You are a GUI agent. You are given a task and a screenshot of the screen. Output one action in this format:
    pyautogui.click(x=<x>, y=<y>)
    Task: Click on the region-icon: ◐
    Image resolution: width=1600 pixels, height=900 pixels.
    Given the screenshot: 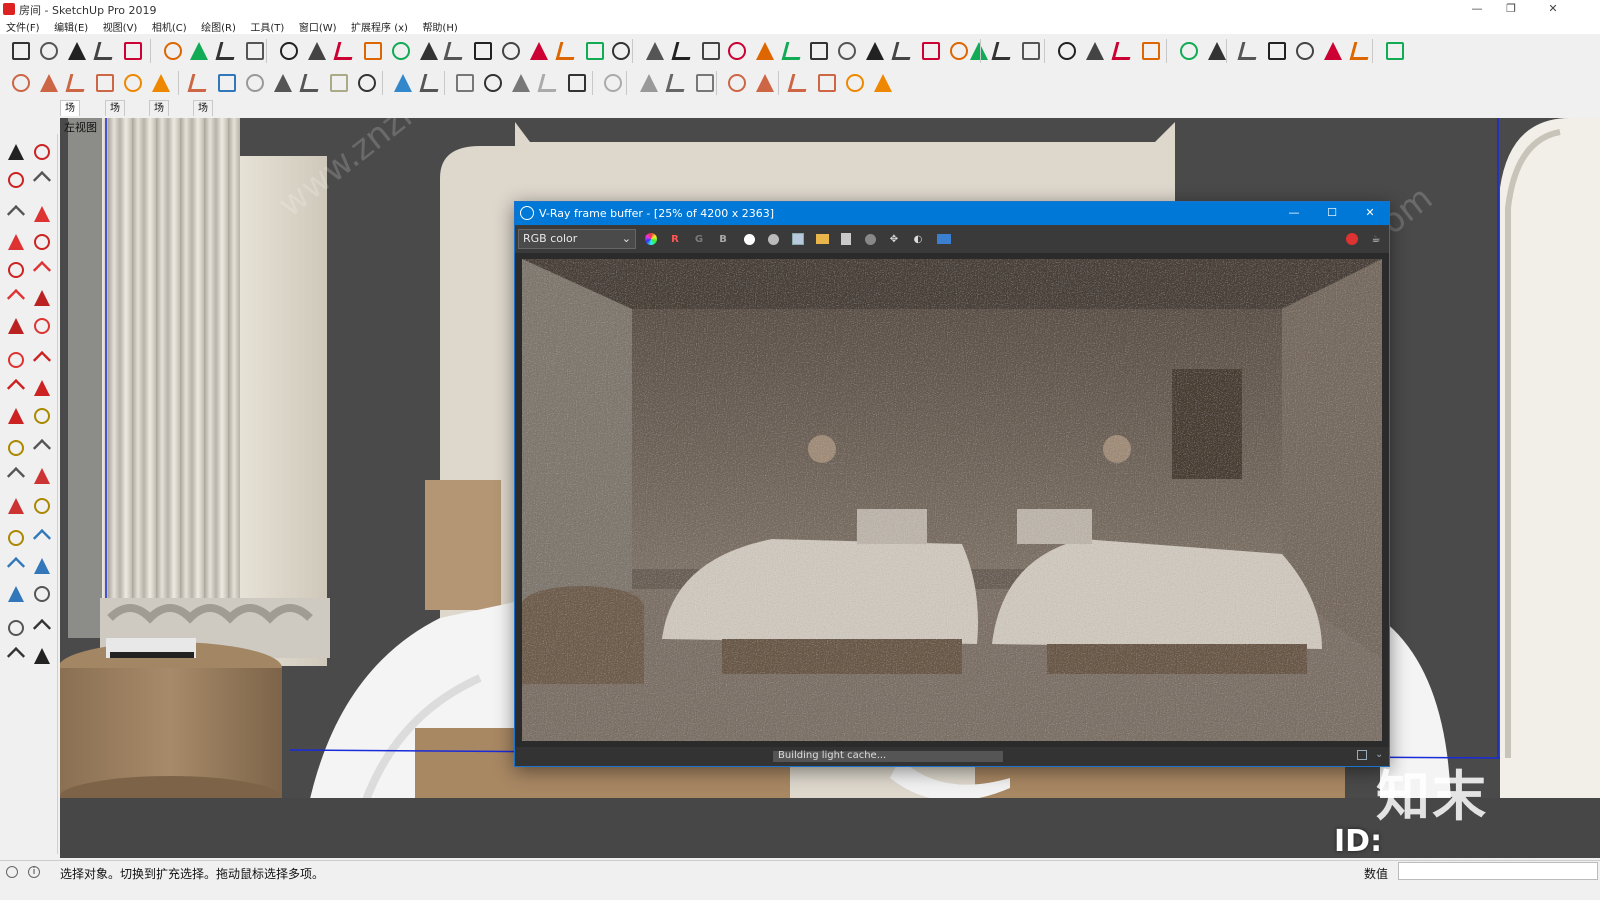 What is the action you would take?
    pyautogui.click(x=918, y=239)
    